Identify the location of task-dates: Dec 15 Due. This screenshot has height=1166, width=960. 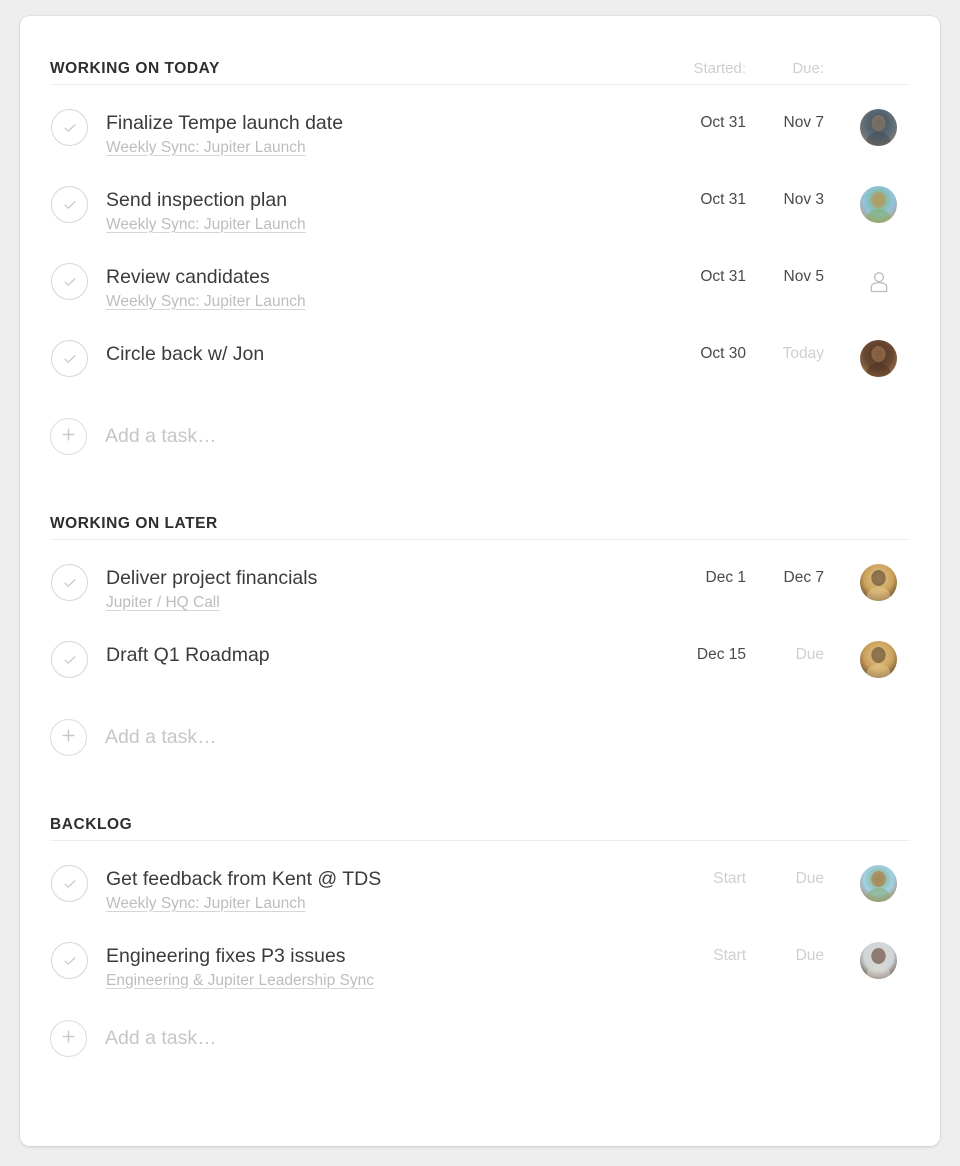
(780, 659).